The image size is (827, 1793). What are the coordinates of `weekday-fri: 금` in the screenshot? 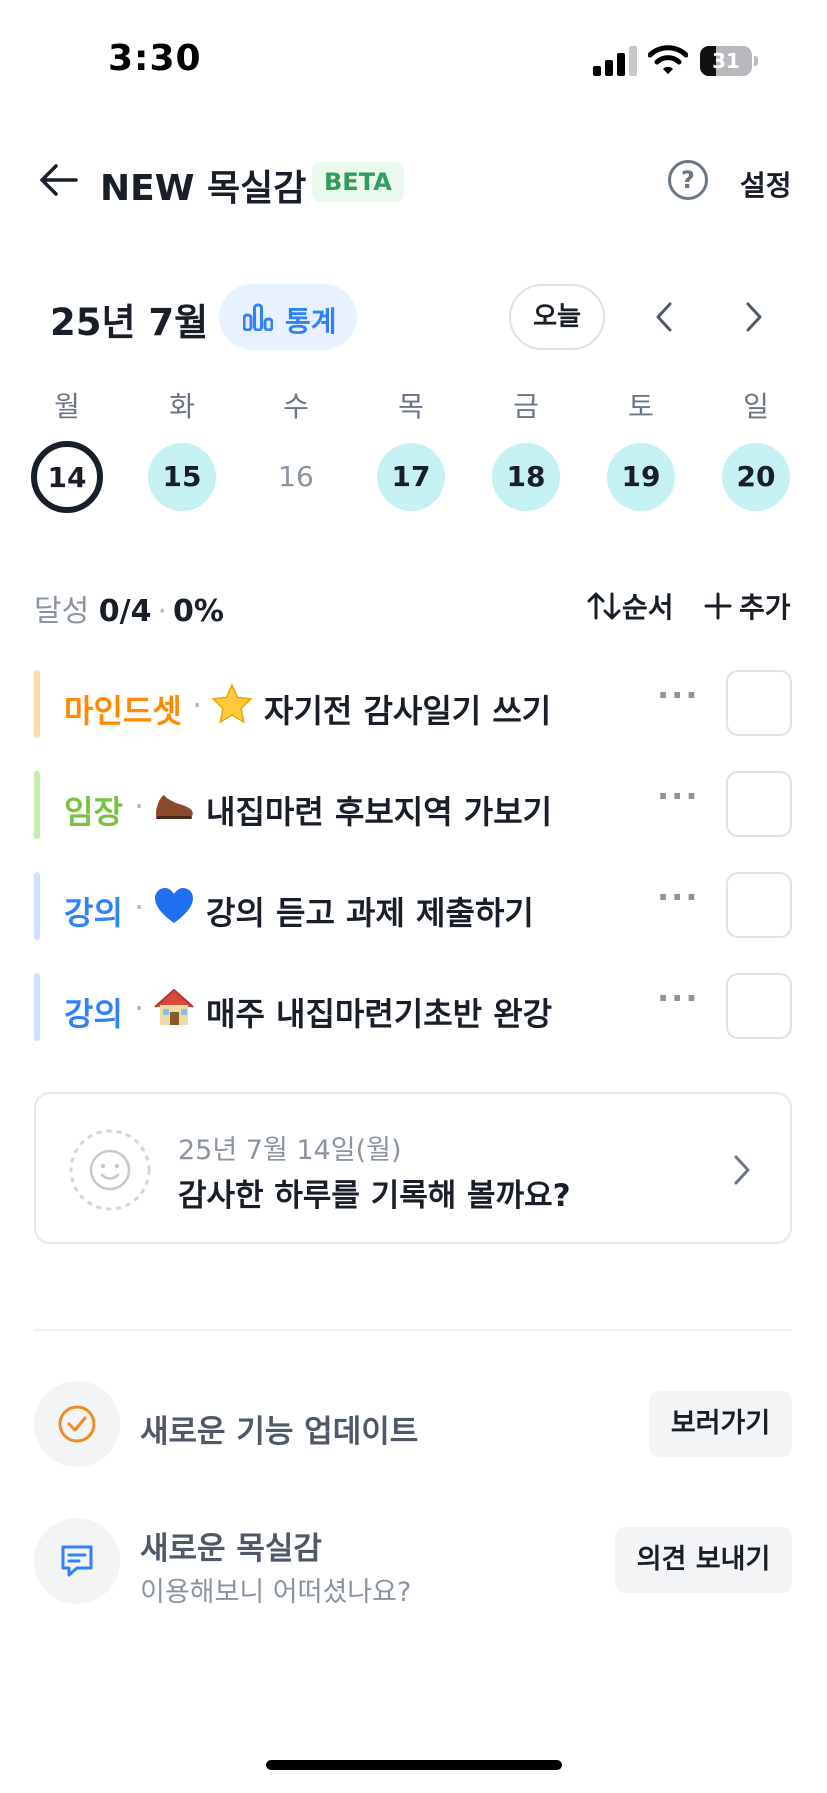 It's located at (526, 406).